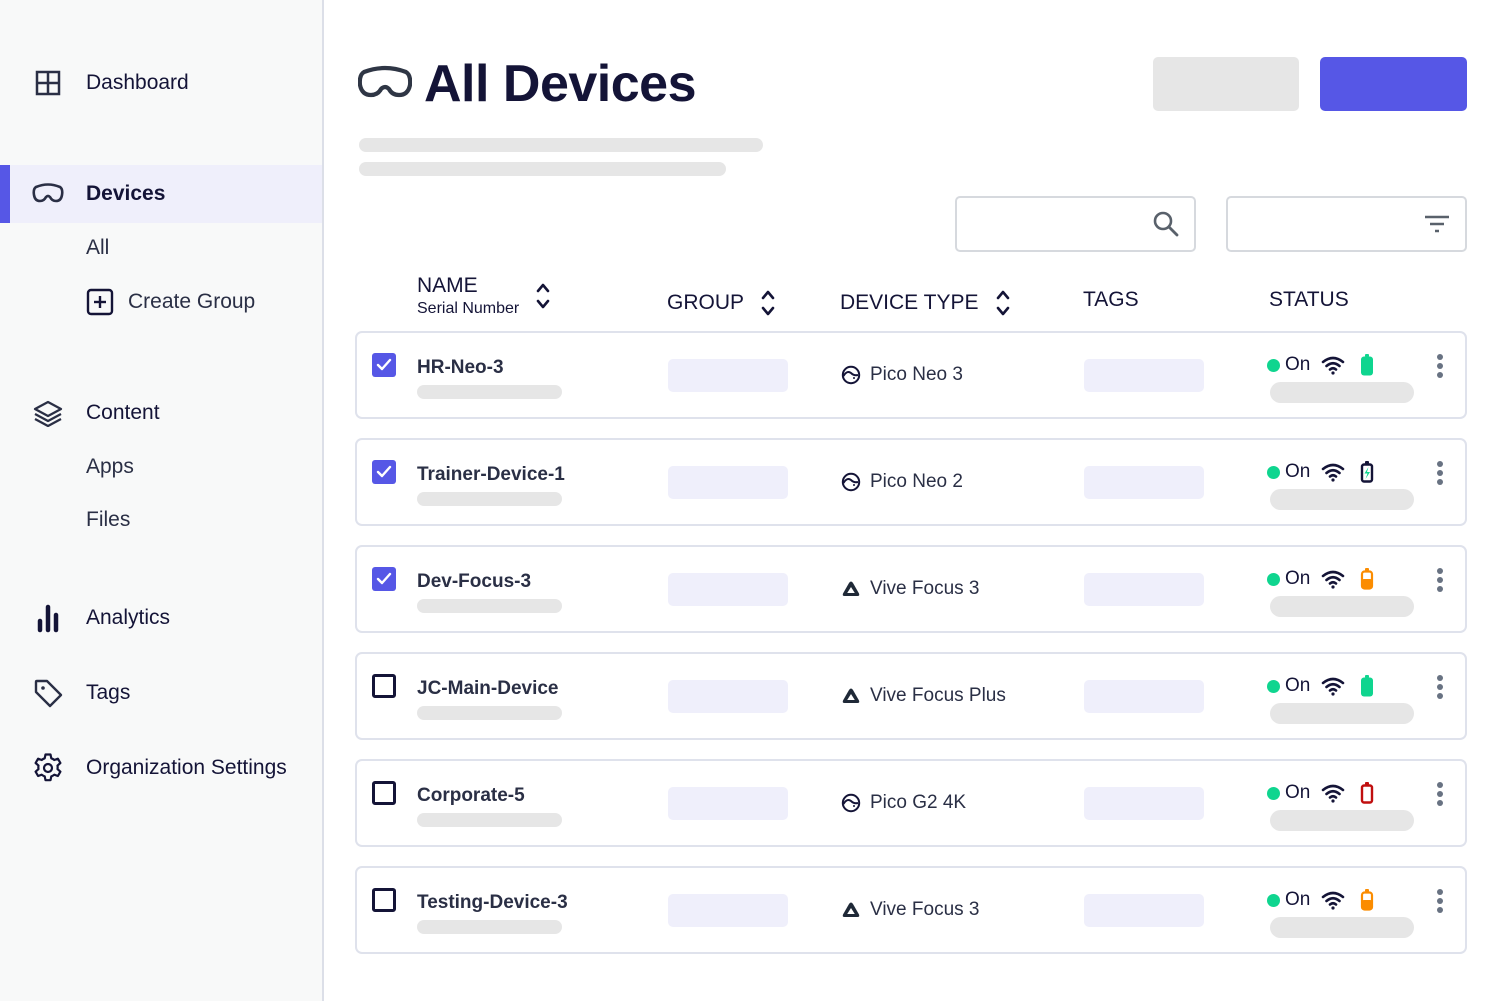 This screenshot has width=1500, height=1001. What do you see at coordinates (170, 302) in the screenshot?
I see `sidebar-subitem-create-group: Create Group` at bounding box center [170, 302].